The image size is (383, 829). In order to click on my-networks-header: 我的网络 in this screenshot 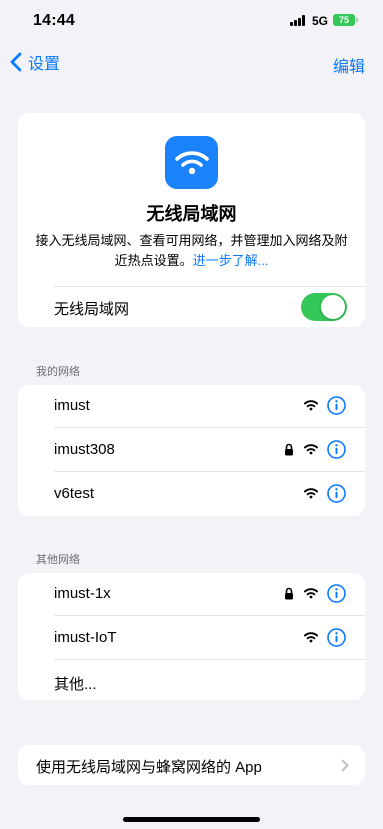, I will do `click(58, 372)`.